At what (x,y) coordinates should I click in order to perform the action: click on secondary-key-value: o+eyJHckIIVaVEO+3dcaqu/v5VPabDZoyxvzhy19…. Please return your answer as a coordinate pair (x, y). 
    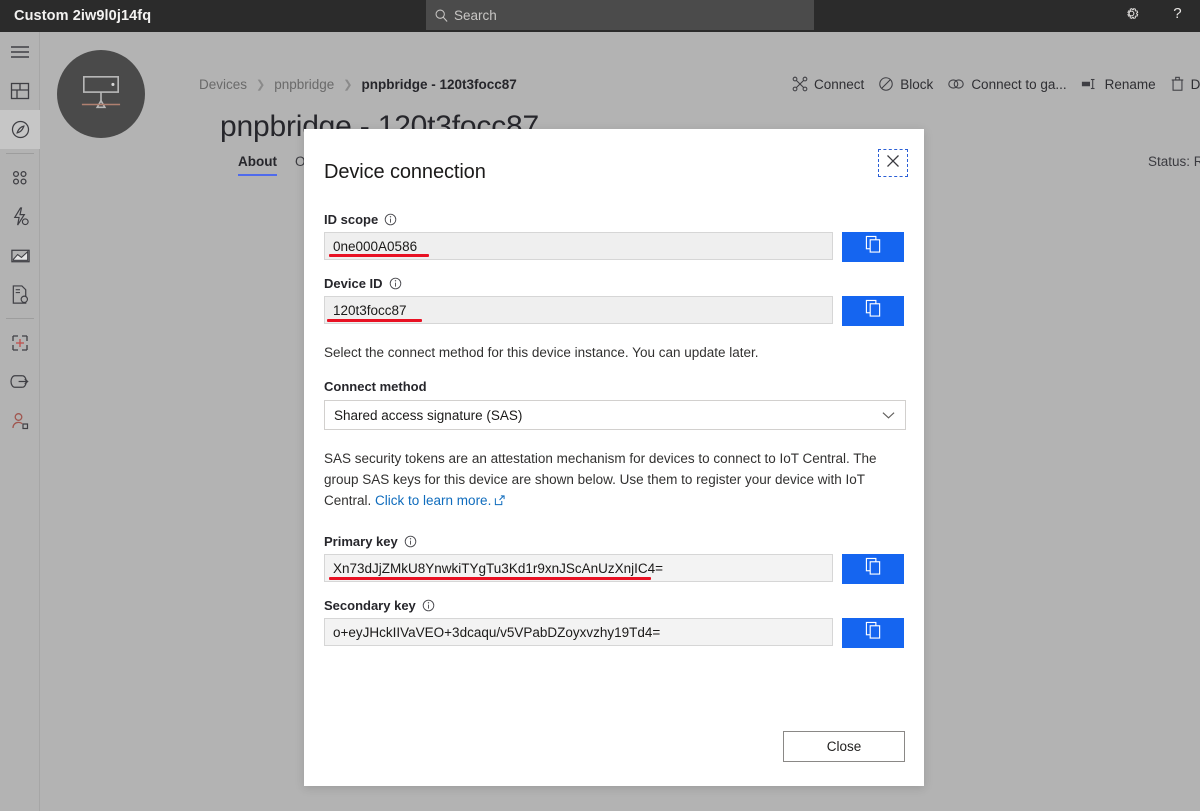
    Looking at the image, I should click on (497, 632).